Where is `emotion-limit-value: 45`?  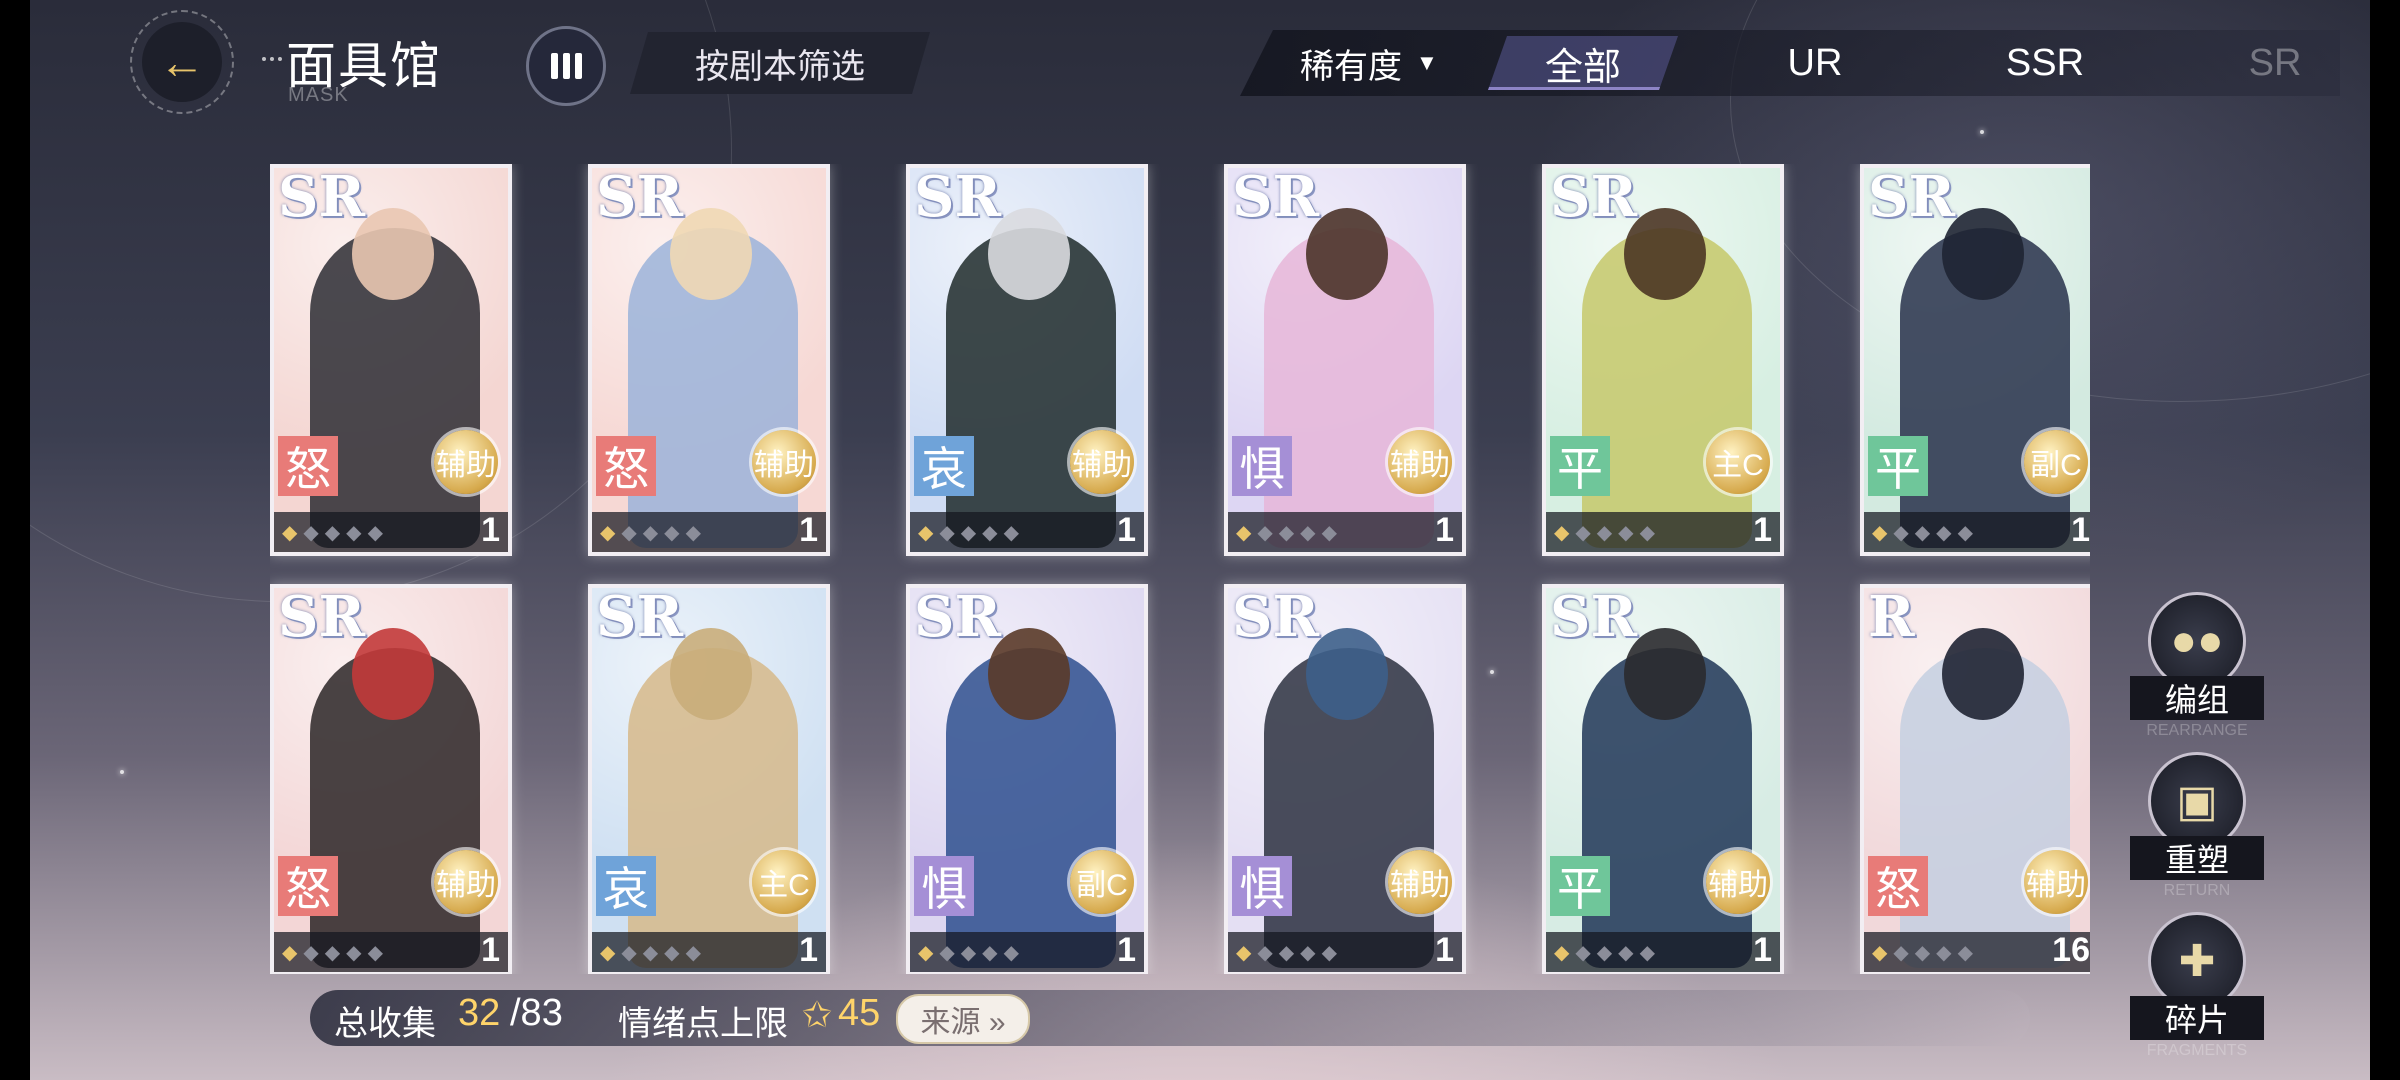
emotion-limit-value: 45 is located at coordinates (859, 1013).